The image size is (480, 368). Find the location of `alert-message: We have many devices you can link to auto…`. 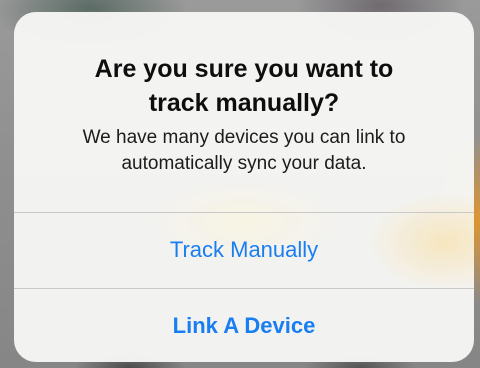

alert-message: We have many devices you can link to auto… is located at coordinates (244, 151).